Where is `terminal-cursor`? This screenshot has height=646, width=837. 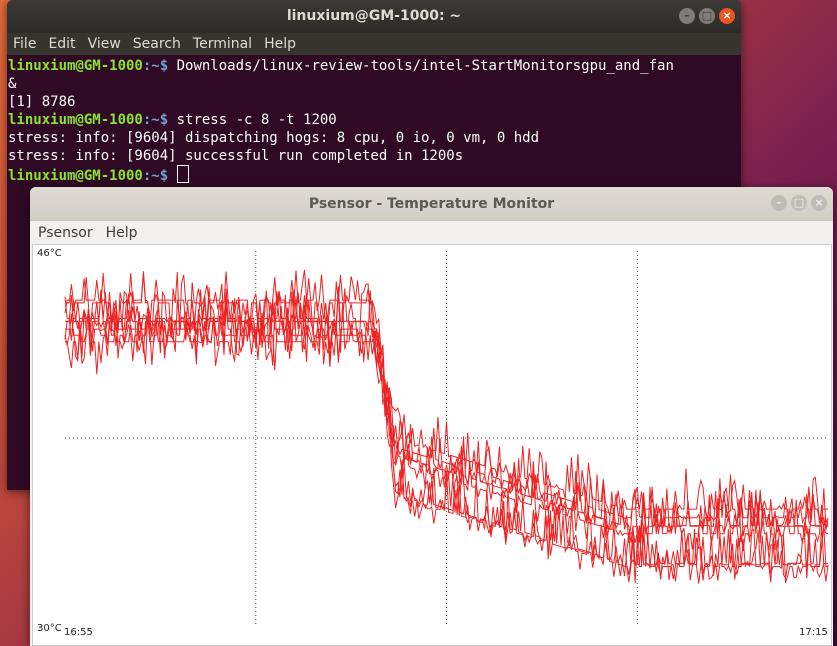
terminal-cursor is located at coordinates (182, 174).